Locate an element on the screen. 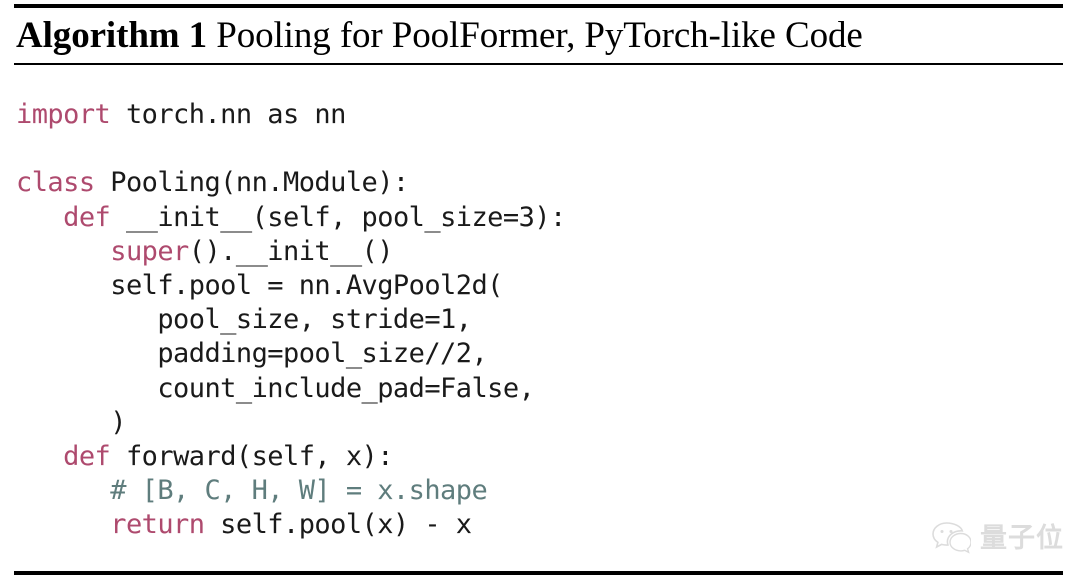 This screenshot has height=581, width=1080. code-token-kw: class is located at coordinates (55, 183).